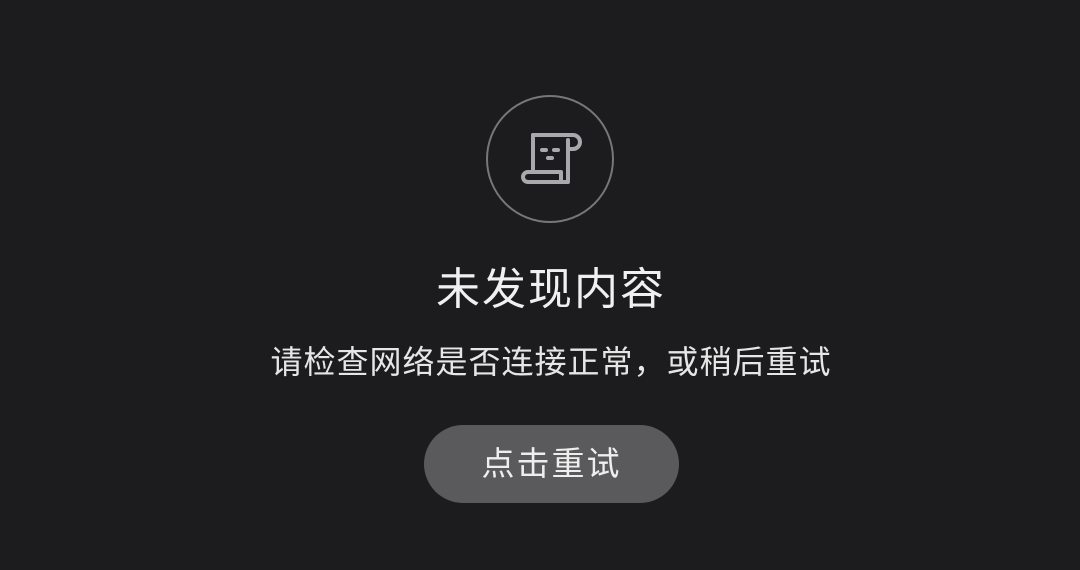 The width and height of the screenshot is (1080, 570). What do you see at coordinates (551, 362) in the screenshot?
I see `network-error-message: 请检查网络是否连接正常，或稍后重试` at bounding box center [551, 362].